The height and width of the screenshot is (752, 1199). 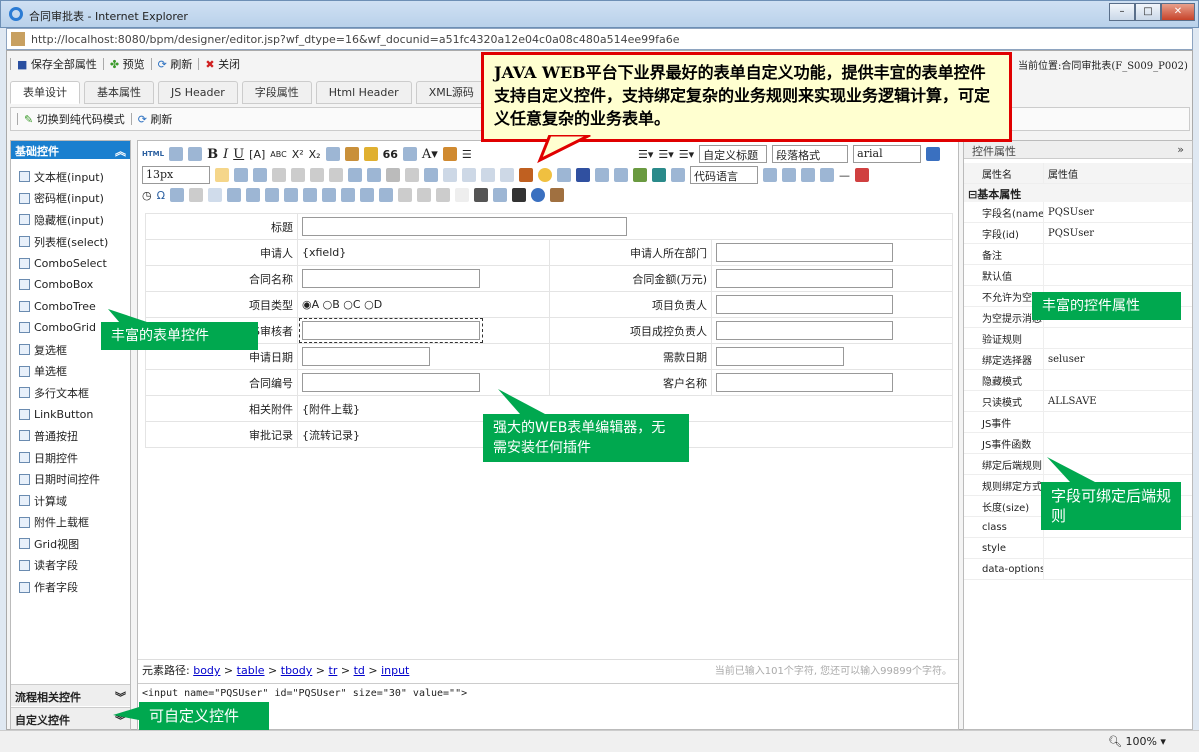 I want to click on italic-icon: I, so click(x=225, y=154).